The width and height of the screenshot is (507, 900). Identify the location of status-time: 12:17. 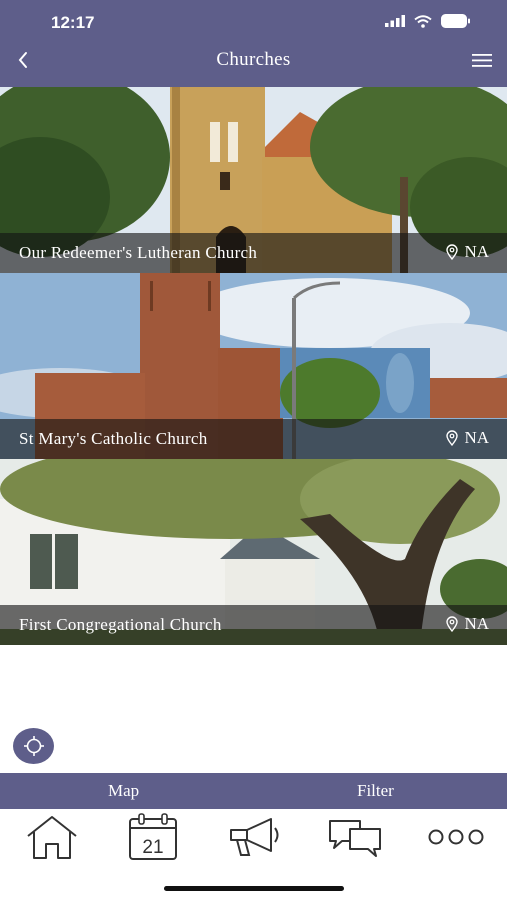
(73, 22).